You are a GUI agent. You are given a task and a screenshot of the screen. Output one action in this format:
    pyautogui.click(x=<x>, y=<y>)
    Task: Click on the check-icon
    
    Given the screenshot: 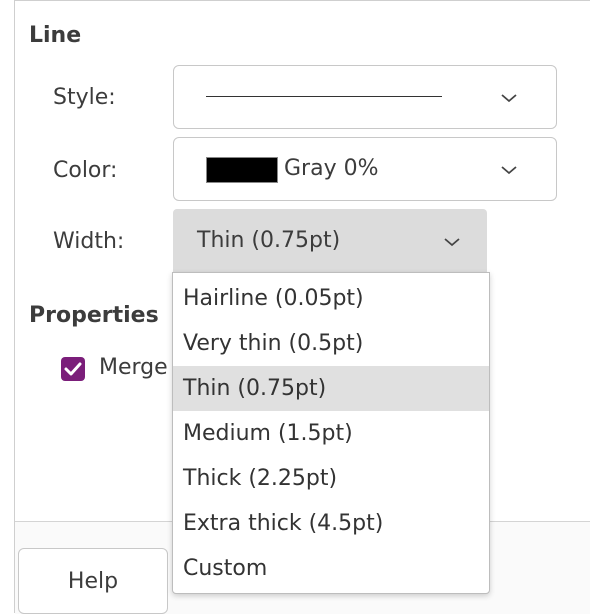 What is the action you would take?
    pyautogui.click(x=73, y=369)
    